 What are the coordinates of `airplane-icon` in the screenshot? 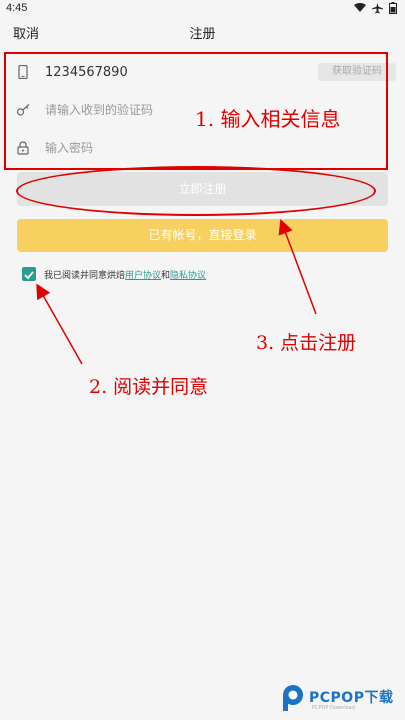 It's located at (377, 8).